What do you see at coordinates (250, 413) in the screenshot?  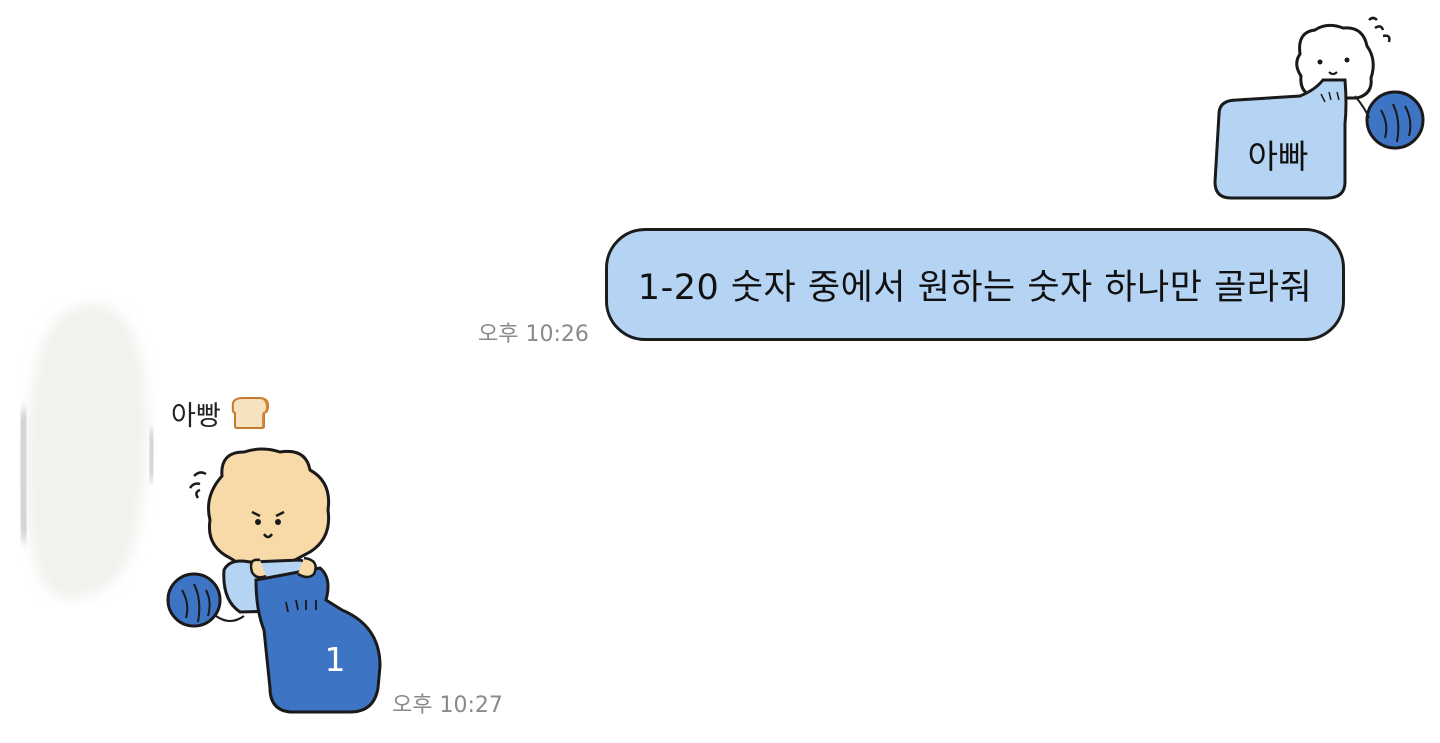 I see `bread-icon` at bounding box center [250, 413].